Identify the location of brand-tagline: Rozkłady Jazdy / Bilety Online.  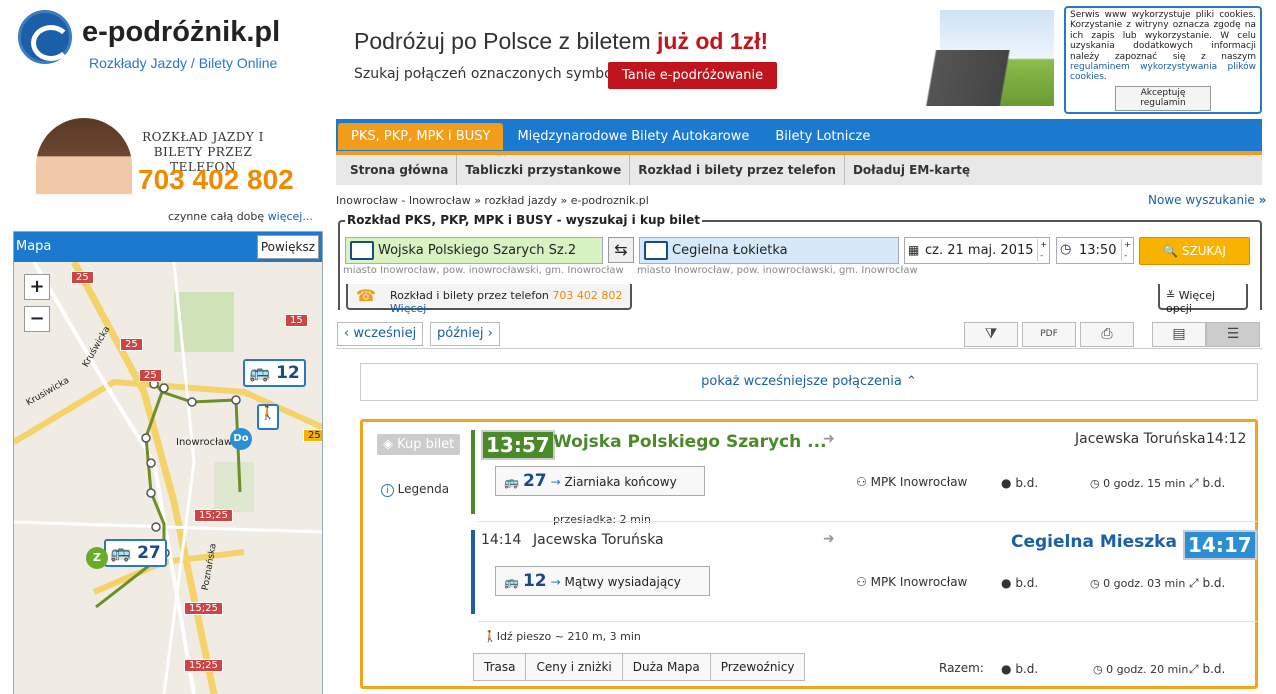
(183, 63).